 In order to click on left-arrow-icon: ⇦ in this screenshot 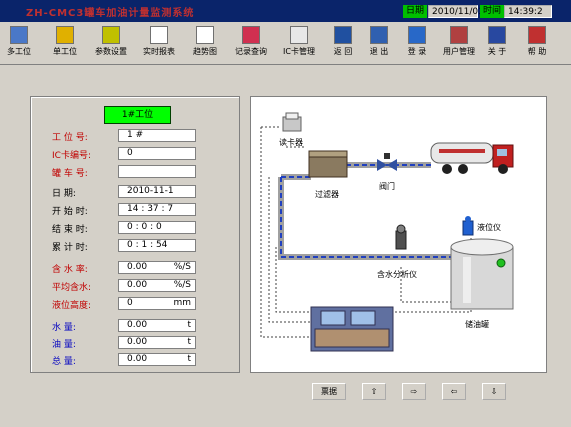, I will do `click(454, 391)`.